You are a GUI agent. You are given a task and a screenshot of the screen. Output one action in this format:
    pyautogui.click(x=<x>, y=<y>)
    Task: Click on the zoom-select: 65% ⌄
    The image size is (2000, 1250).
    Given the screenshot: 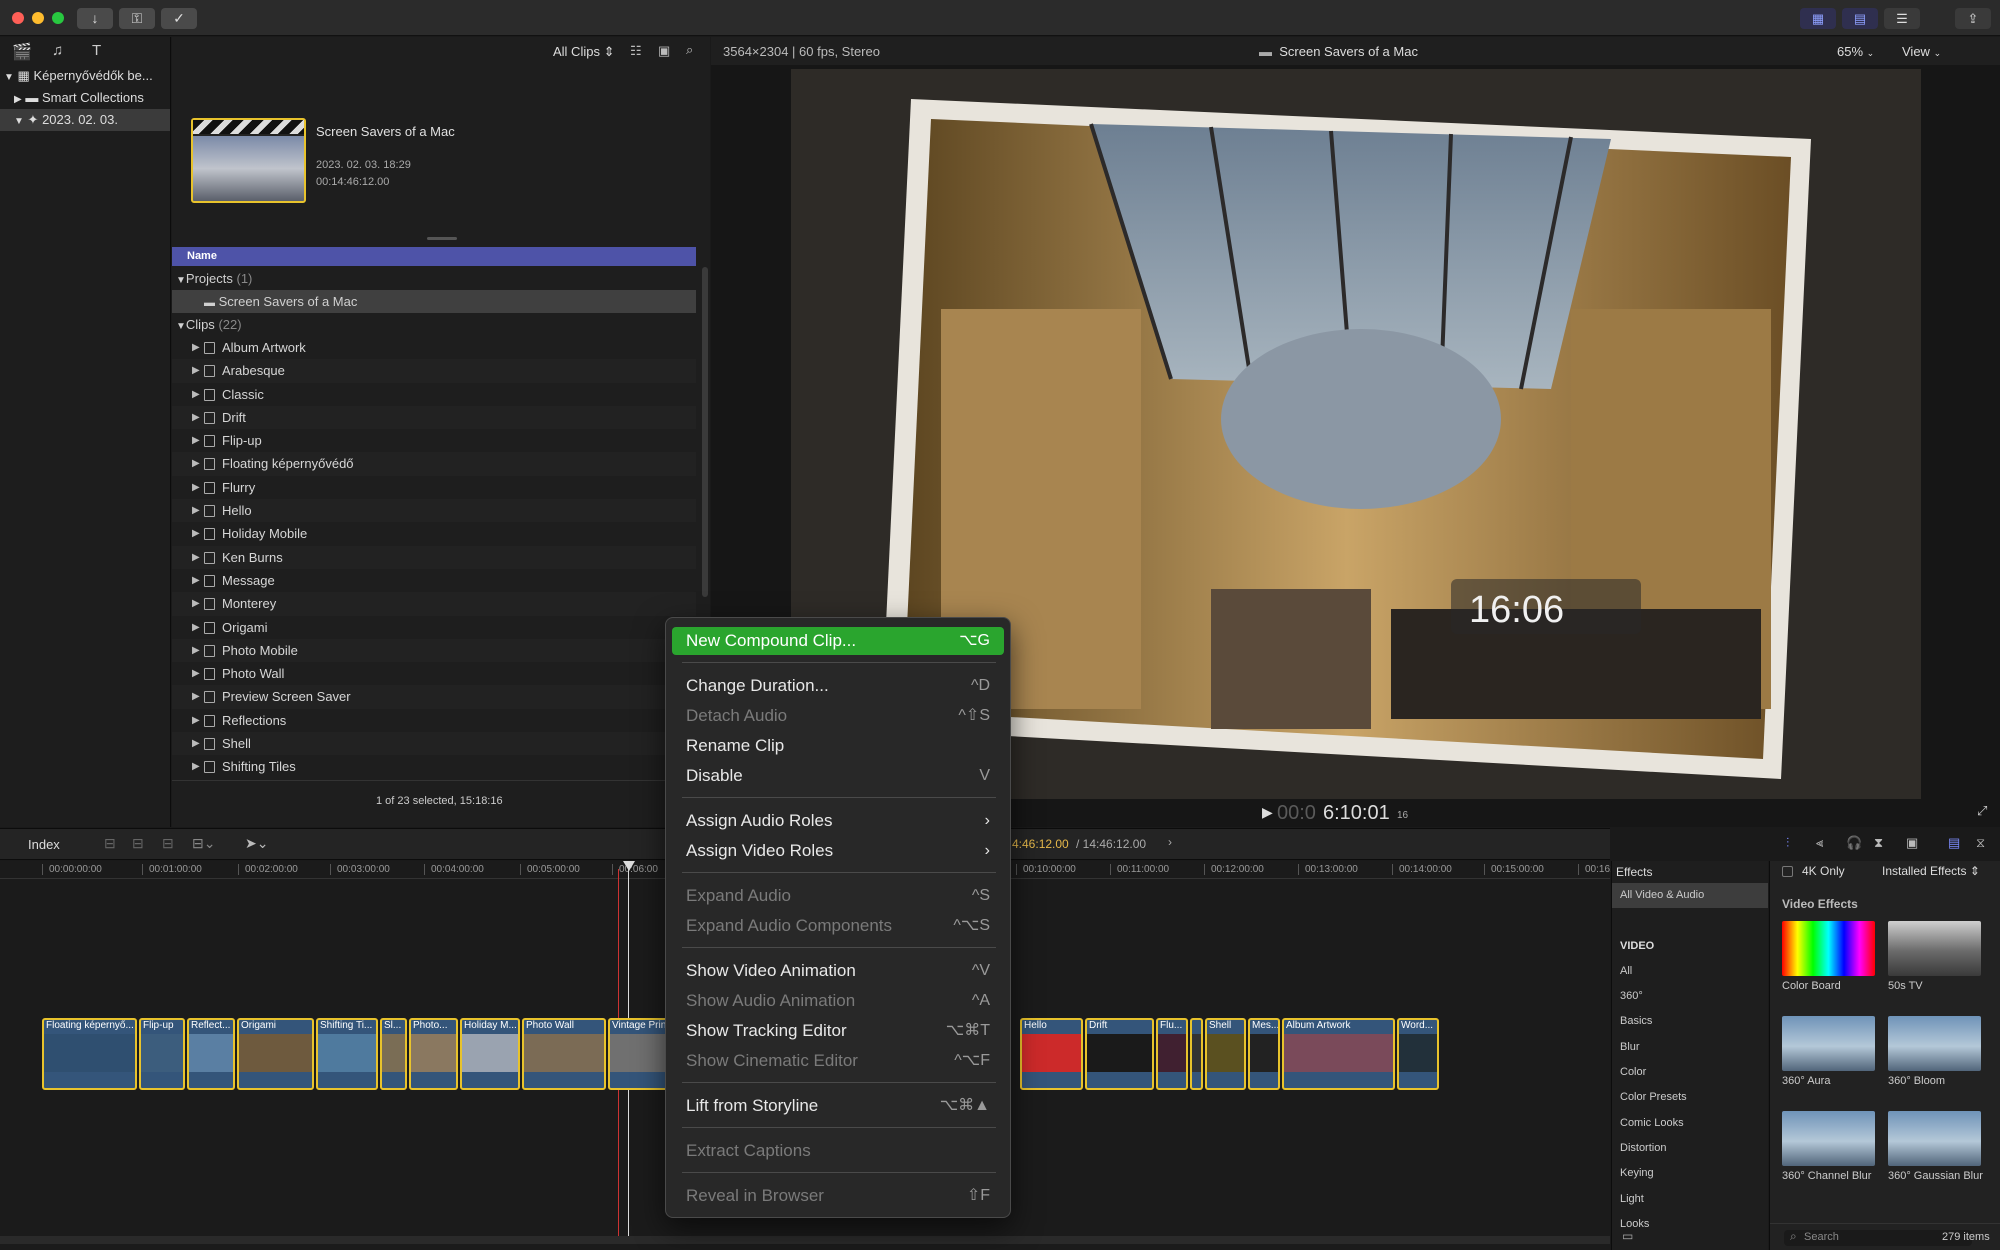 What is the action you would take?
    pyautogui.click(x=1855, y=51)
    